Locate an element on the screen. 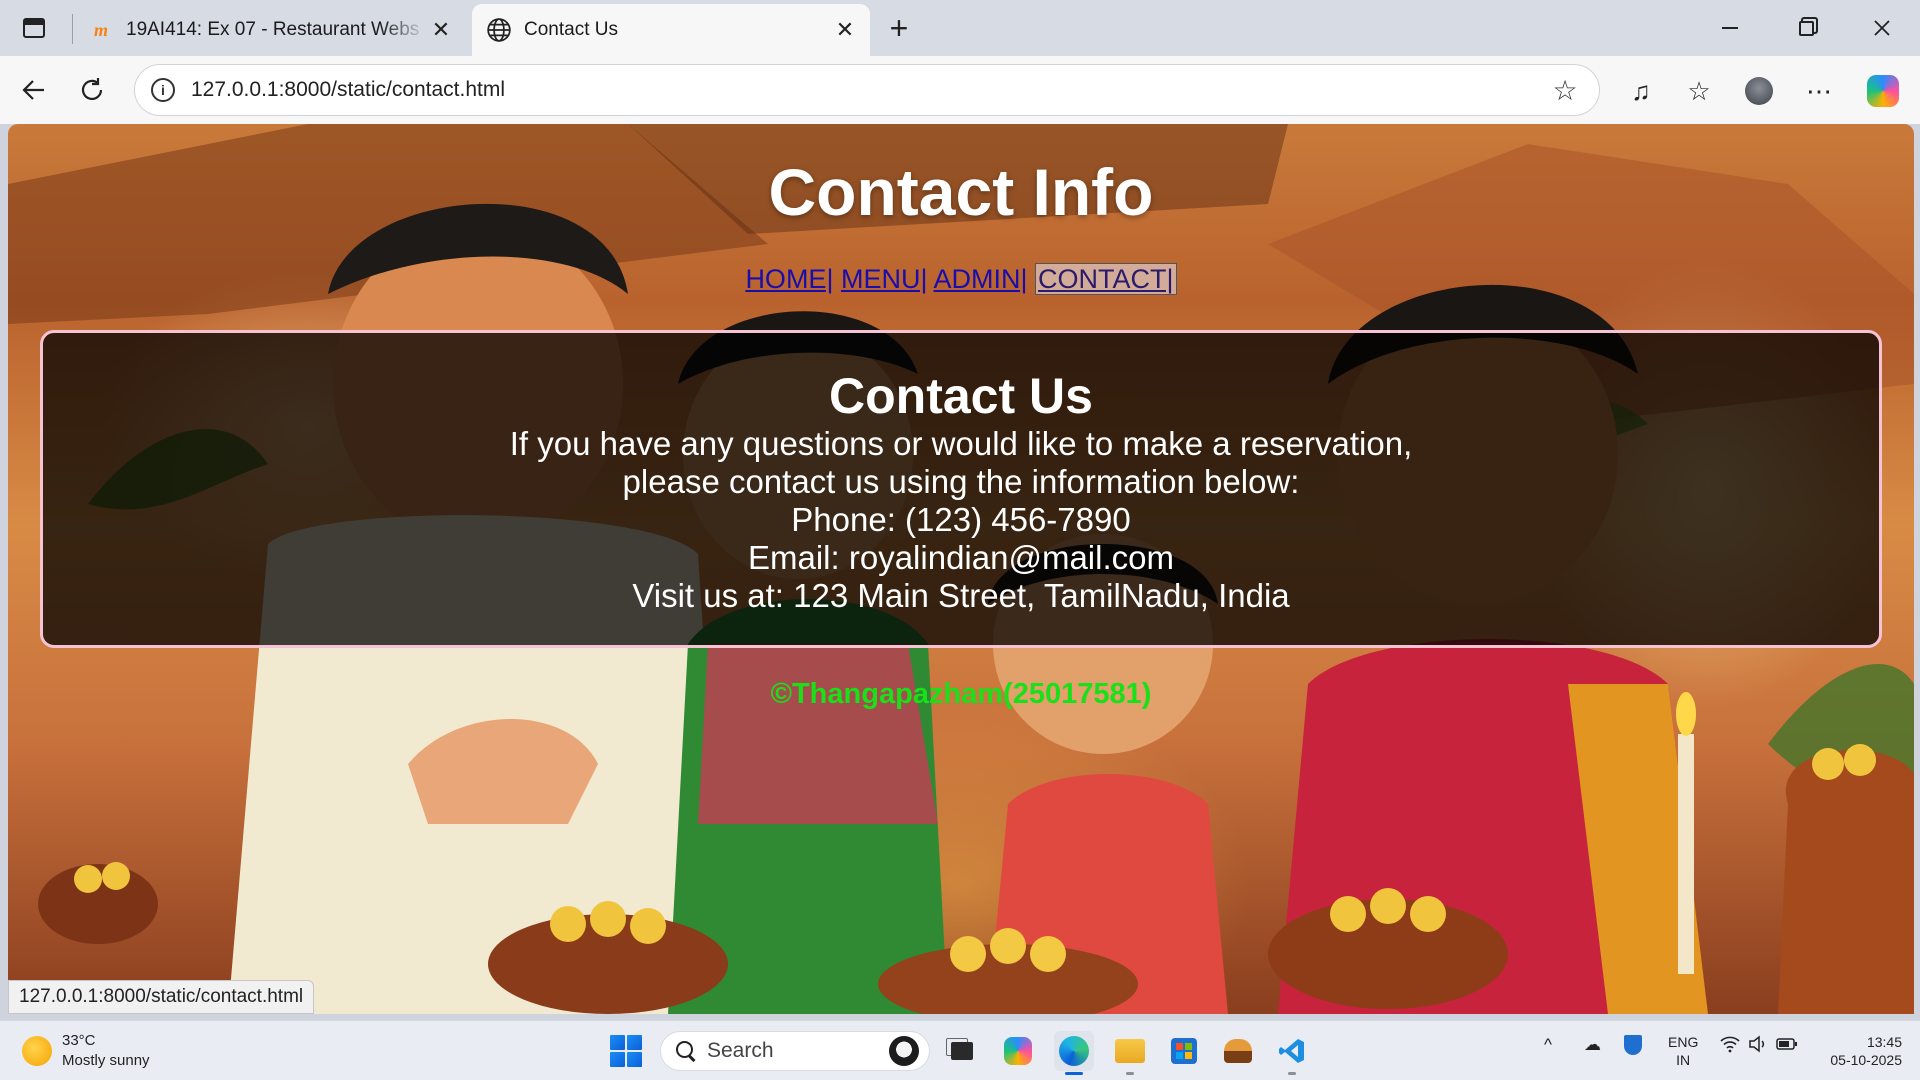  back-button is located at coordinates (34, 90).